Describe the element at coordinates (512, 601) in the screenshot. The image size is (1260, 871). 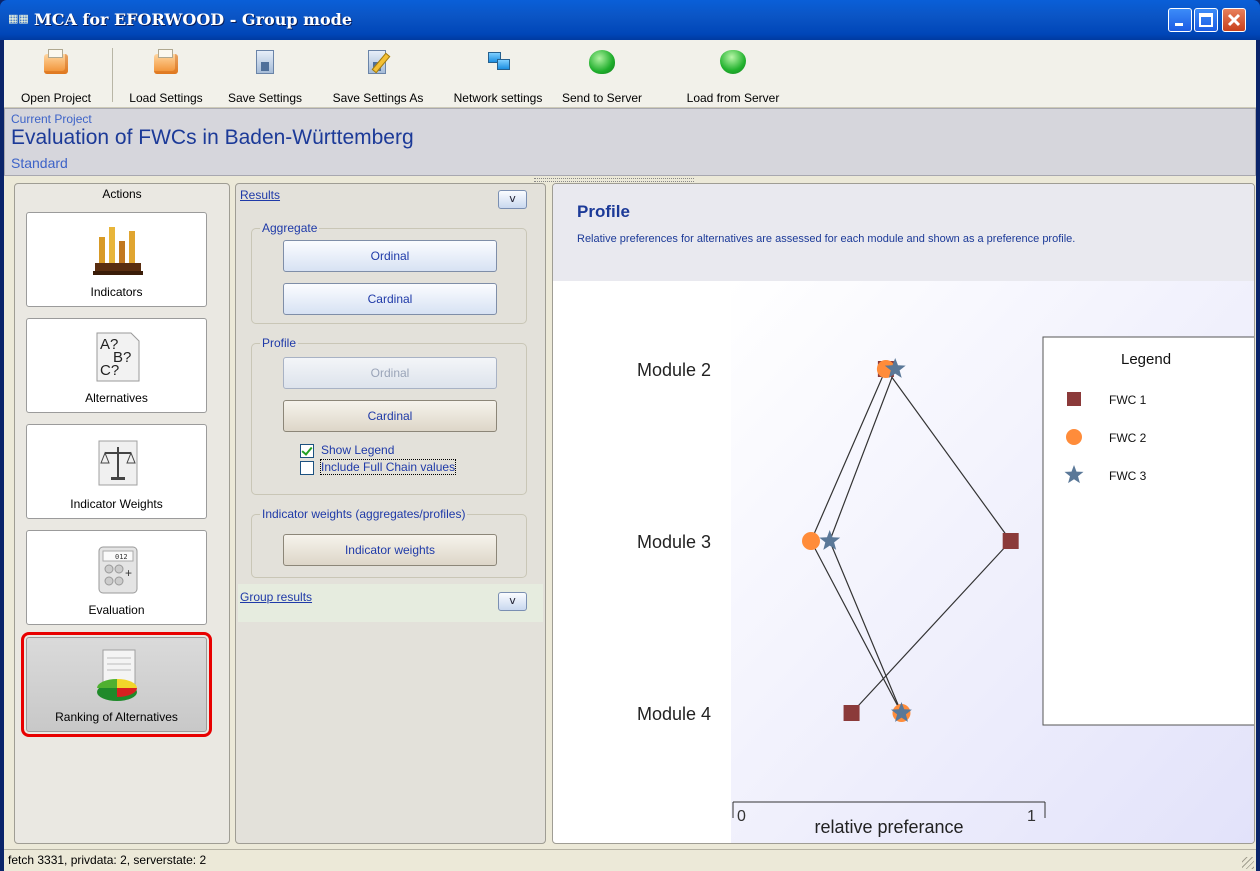
I see `group-results-expand-button: v` at that location.